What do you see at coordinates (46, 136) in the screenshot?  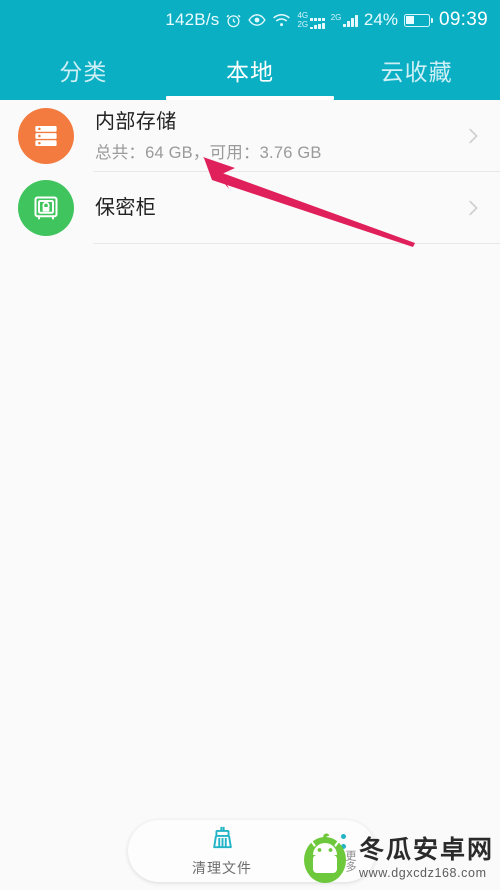 I see `server-storage-icon` at bounding box center [46, 136].